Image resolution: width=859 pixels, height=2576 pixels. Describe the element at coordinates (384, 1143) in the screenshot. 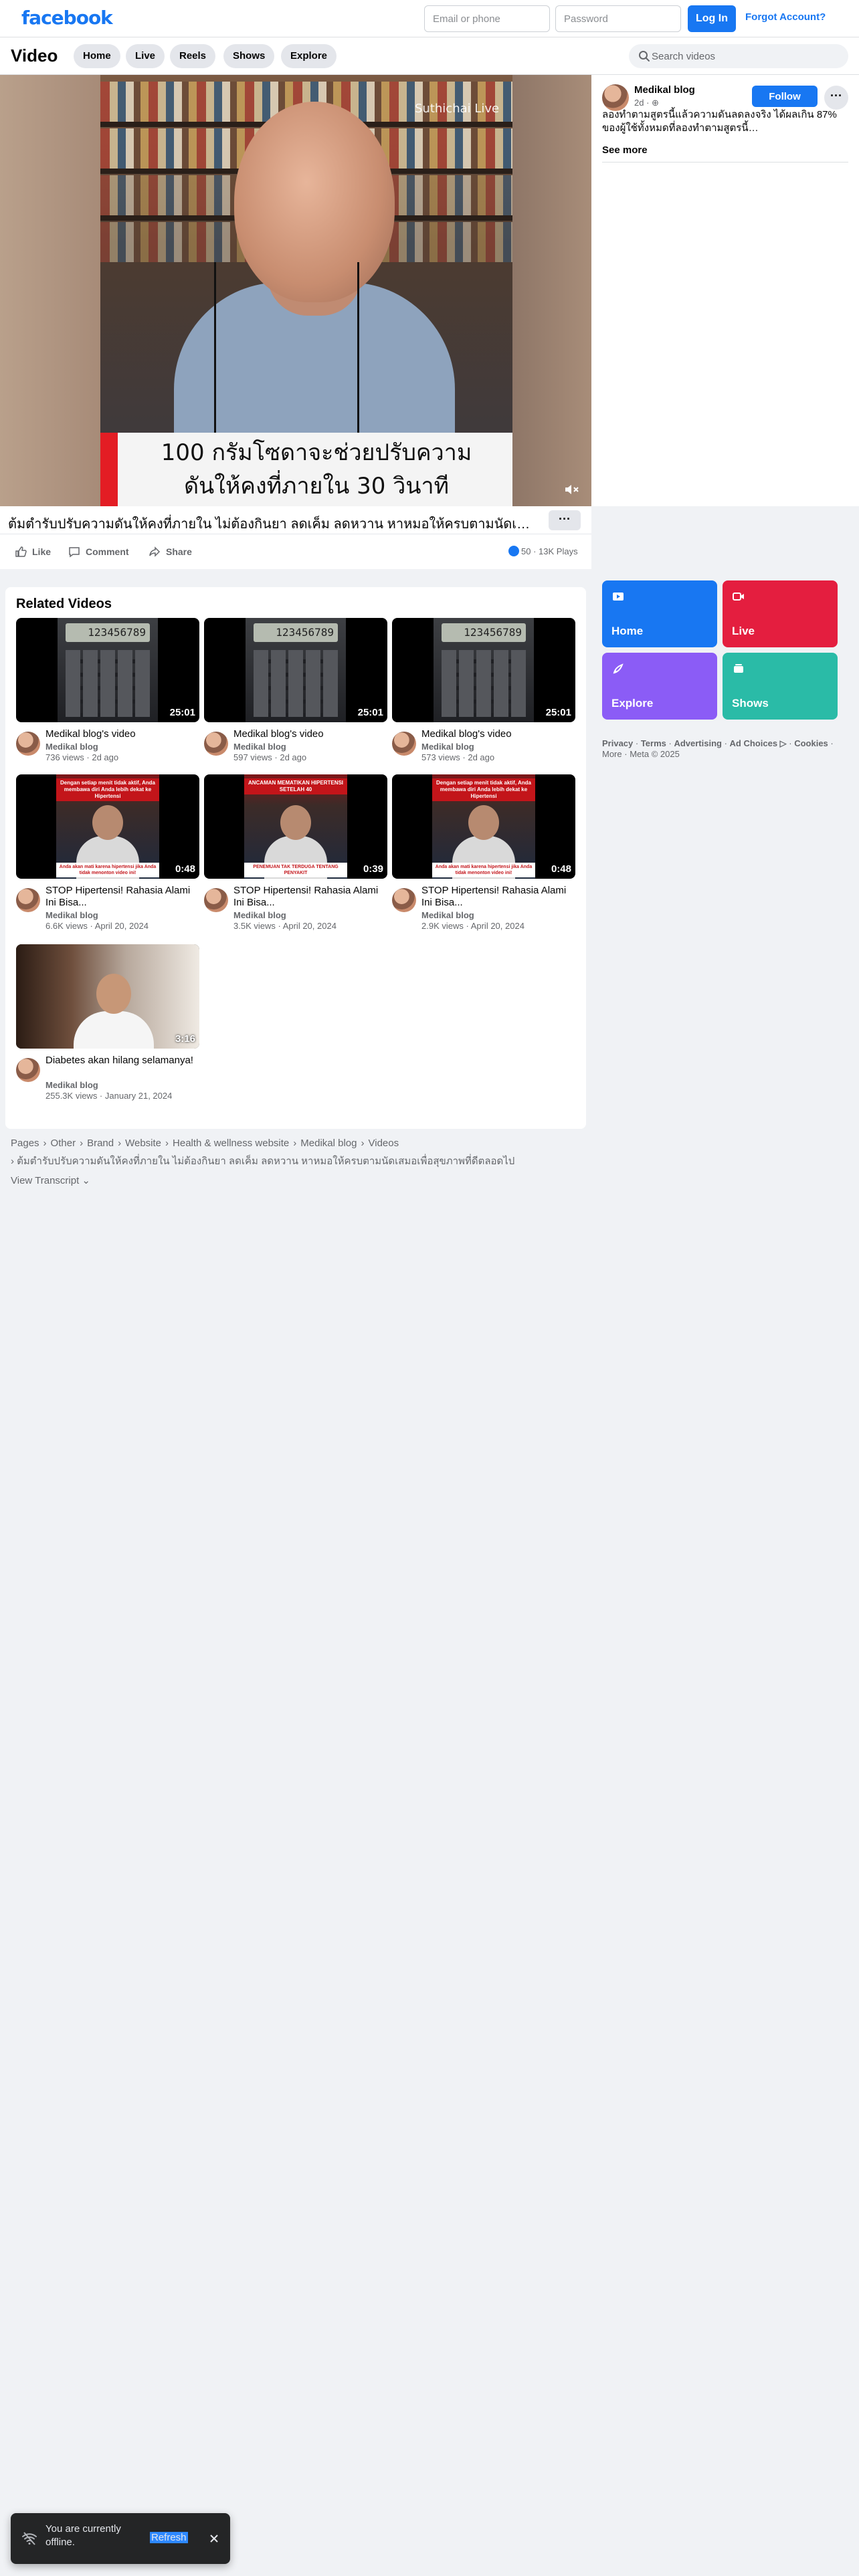

I see `breadcrumb-item: Videos` at that location.